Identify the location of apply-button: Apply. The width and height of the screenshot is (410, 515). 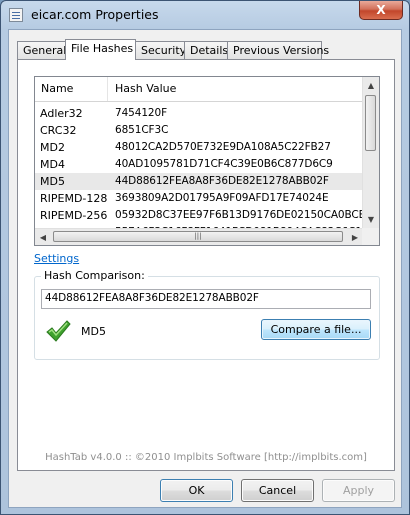
(358, 490).